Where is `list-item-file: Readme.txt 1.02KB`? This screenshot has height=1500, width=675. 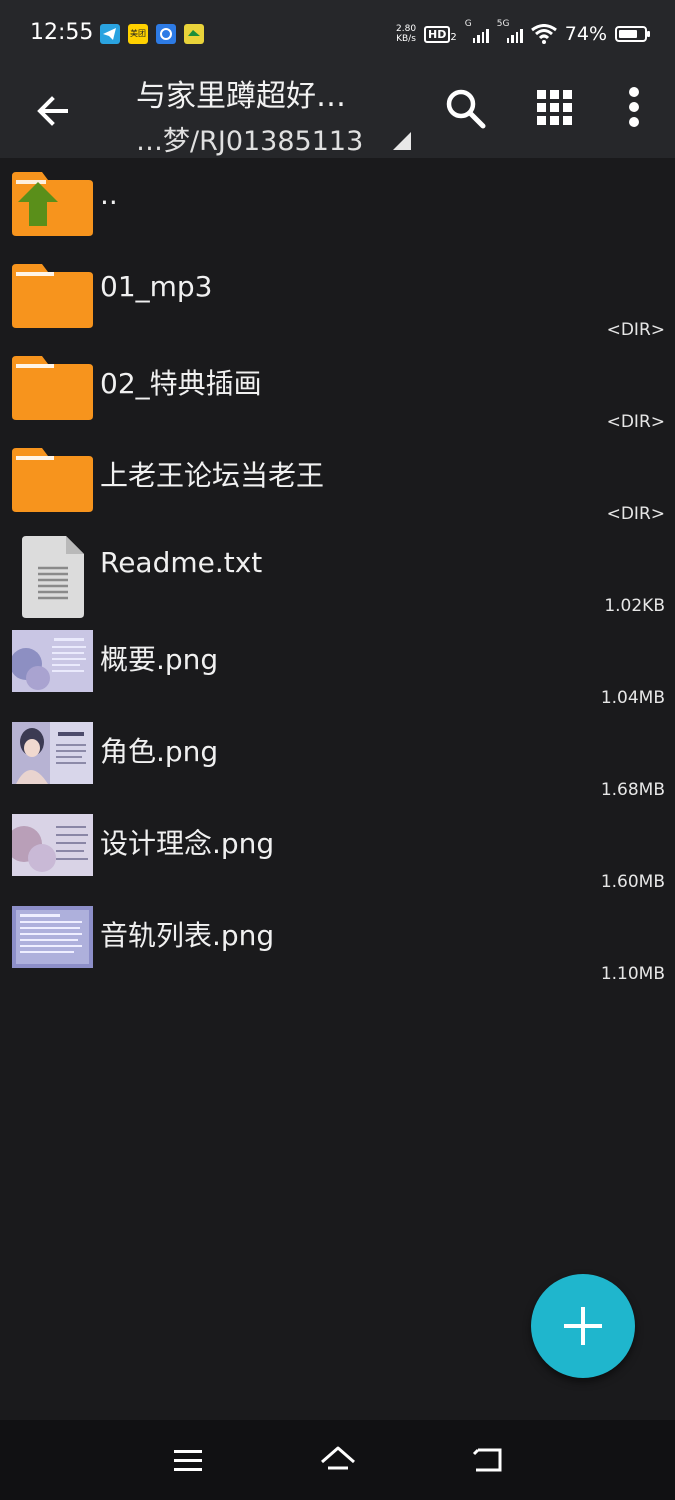 list-item-file: Readme.txt 1.02KB is located at coordinates (337, 576).